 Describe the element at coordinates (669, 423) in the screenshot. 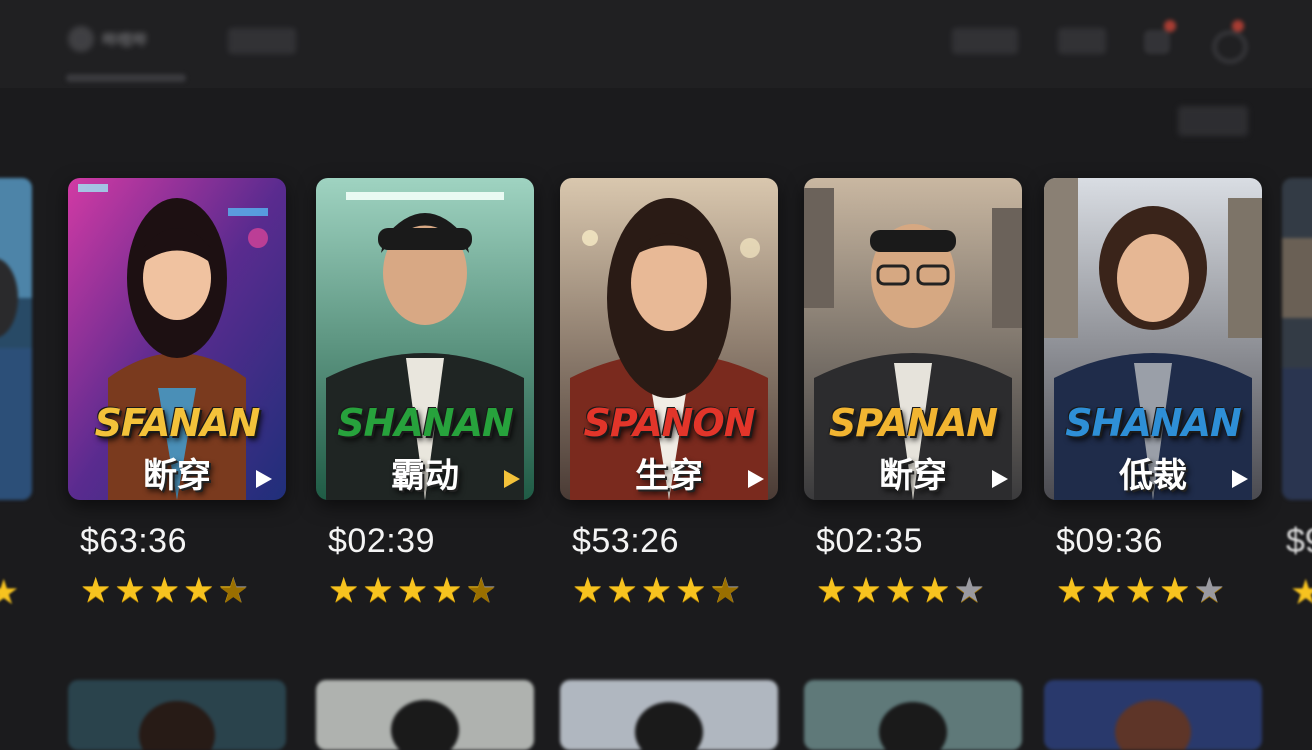

I see `card-title: SPANON` at that location.